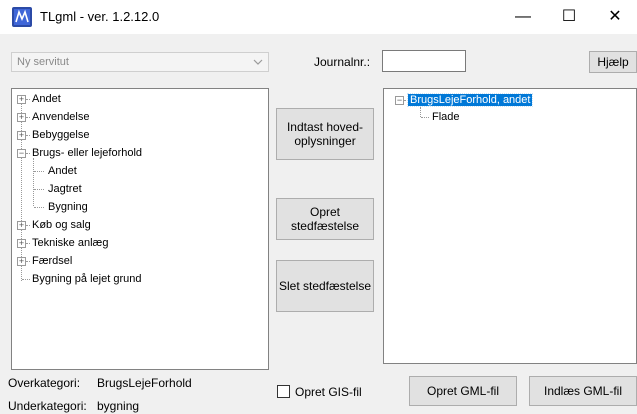 This screenshot has height=414, width=637. I want to click on result-tree-root: BrugsLejeForhold, andet, so click(470, 100).